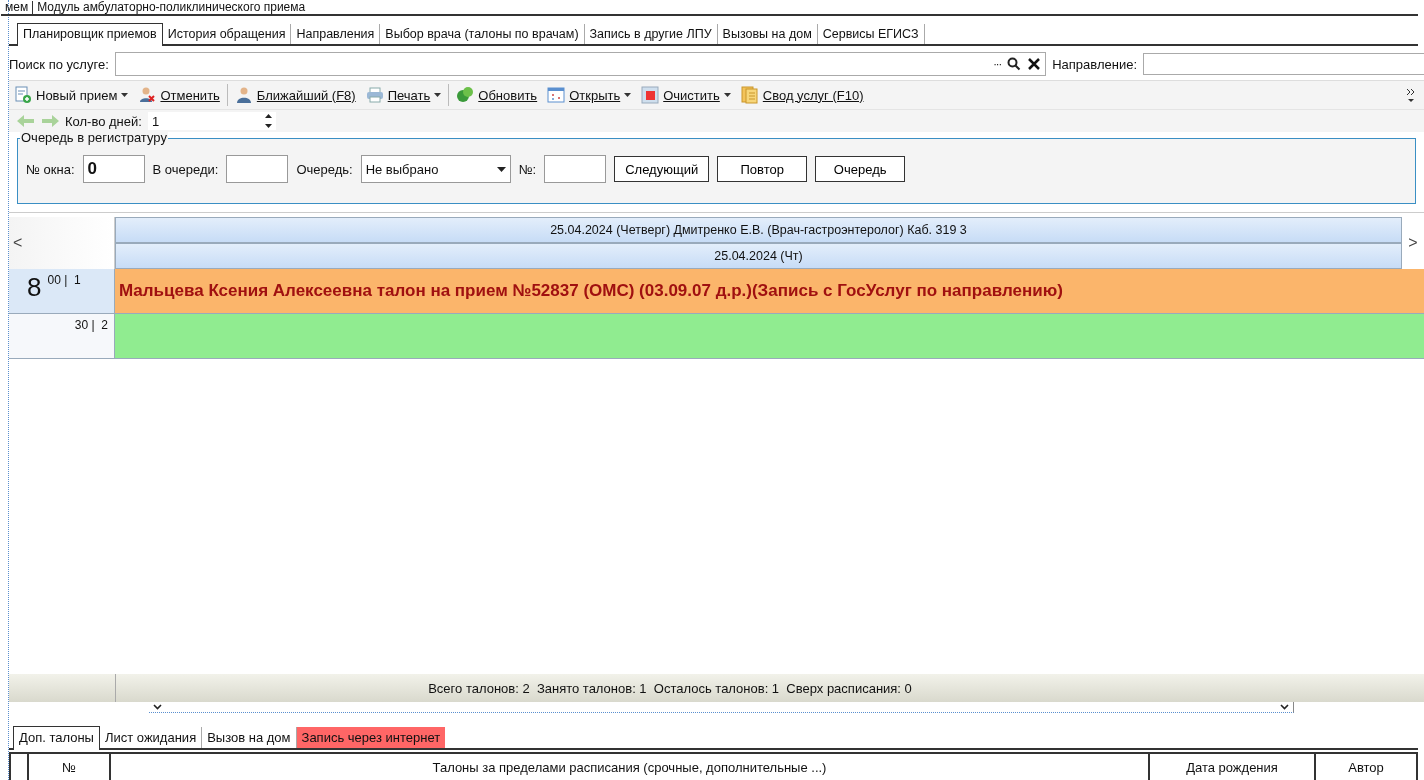 The image size is (1424, 780). What do you see at coordinates (575, 169) in the screenshot?
I see `number-field` at bounding box center [575, 169].